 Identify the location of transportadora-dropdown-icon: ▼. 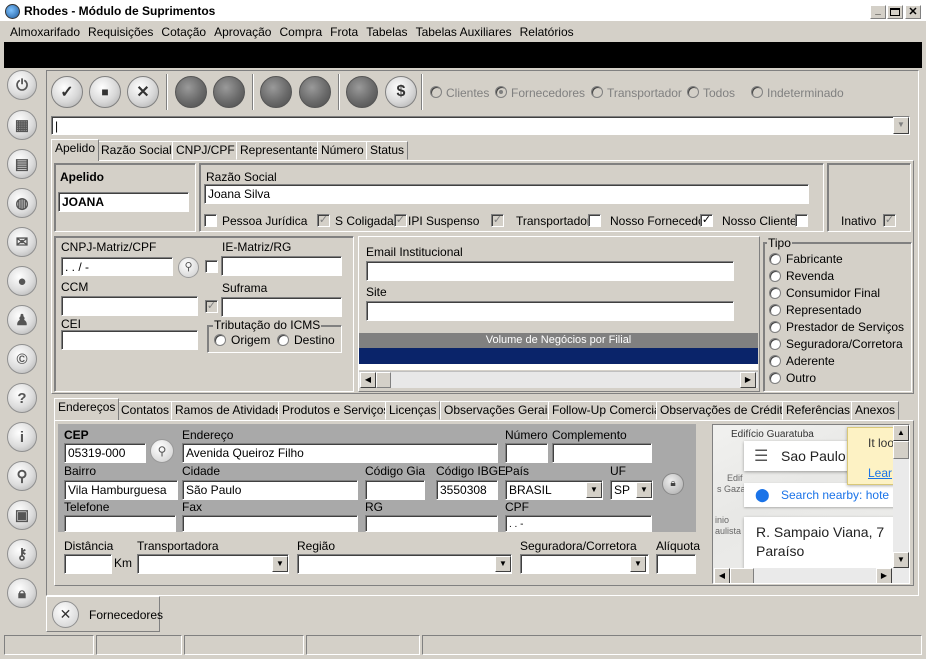
(280, 564).